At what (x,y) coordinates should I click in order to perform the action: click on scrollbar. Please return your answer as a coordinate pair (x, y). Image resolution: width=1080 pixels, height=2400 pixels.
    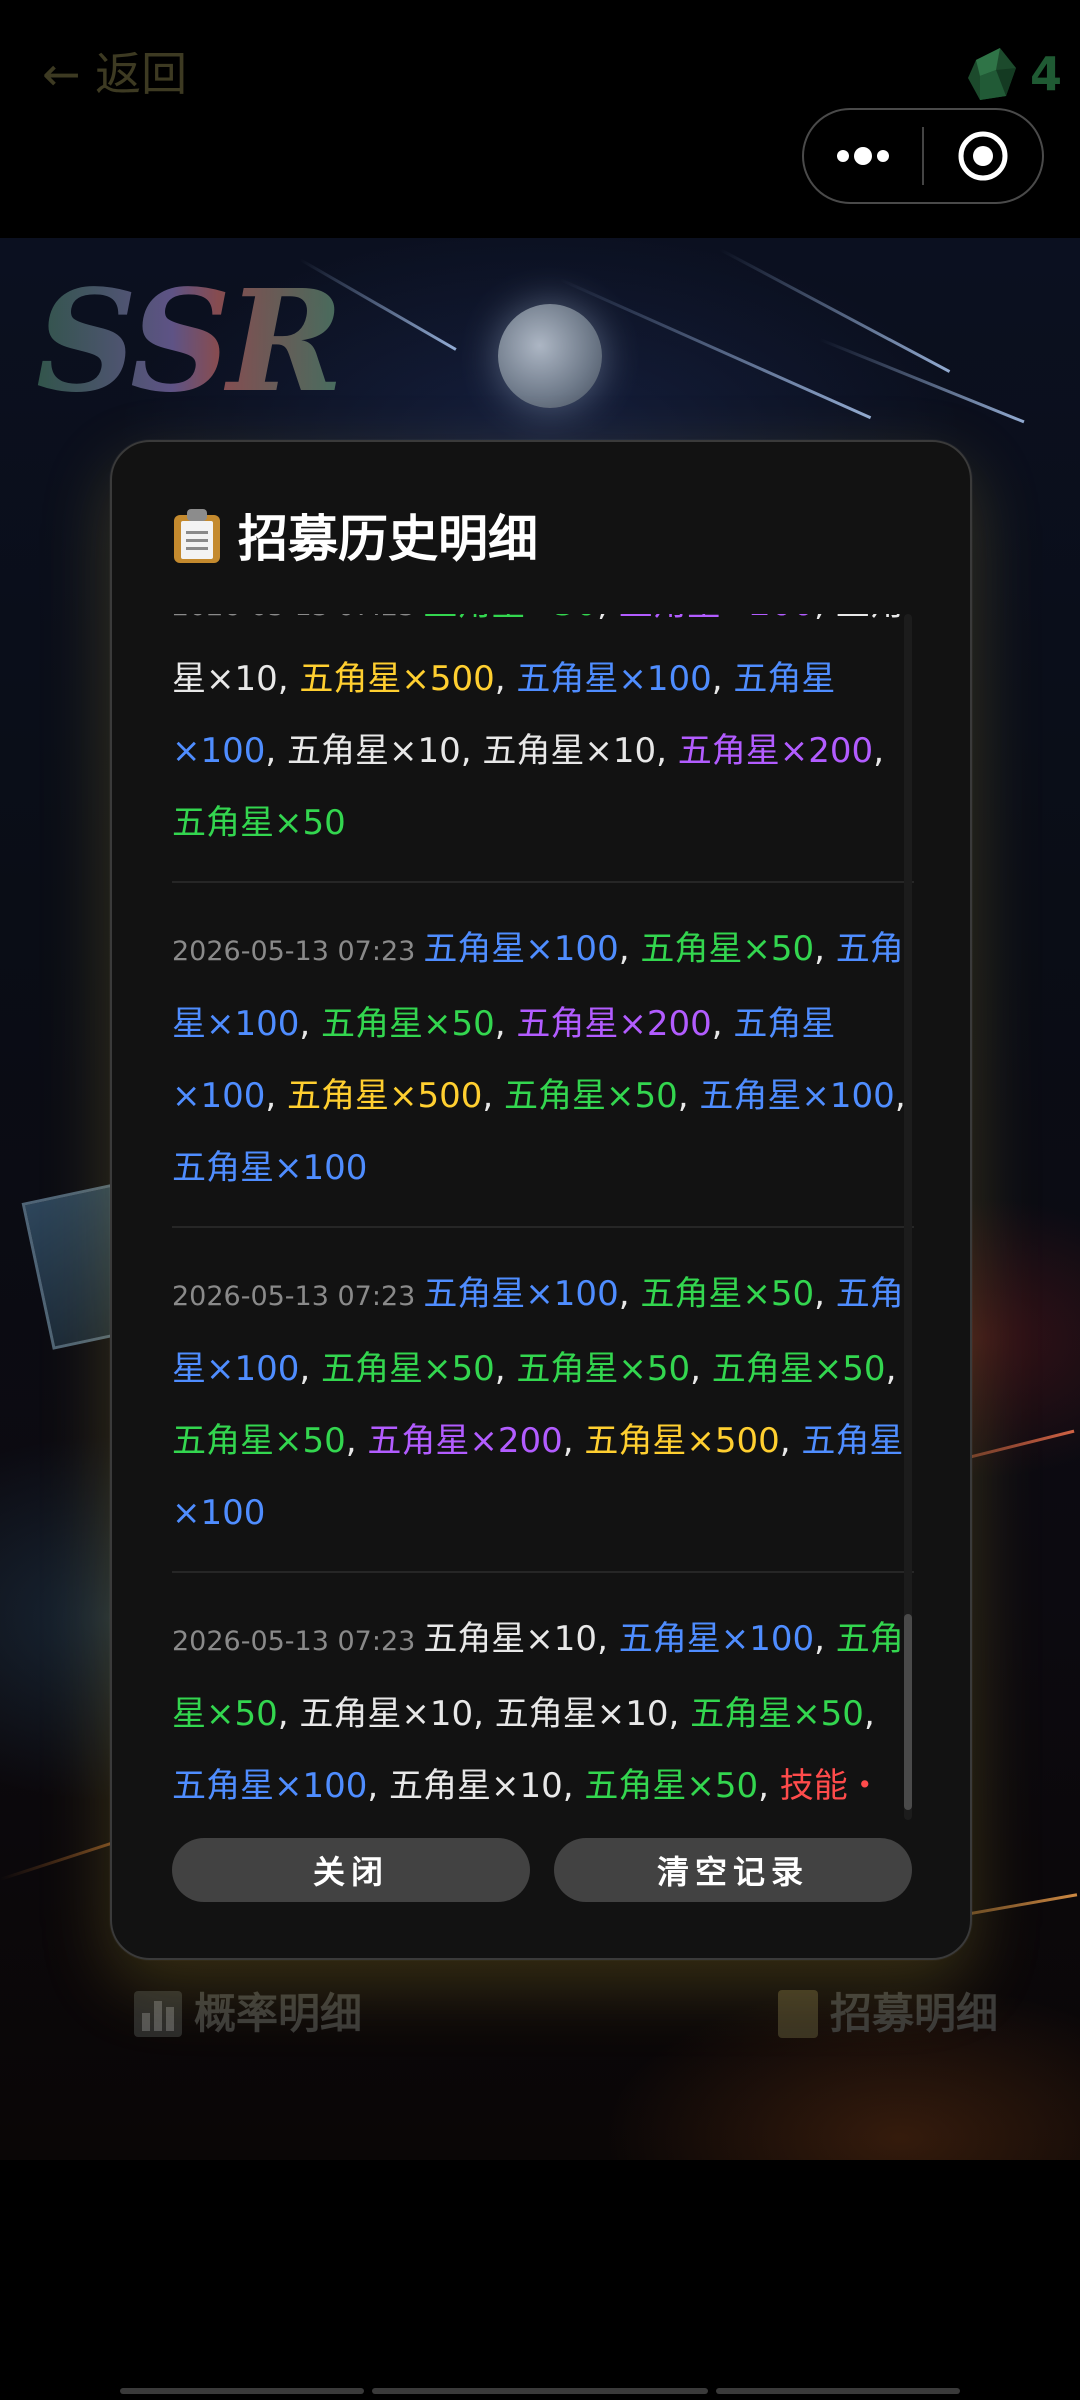
    Looking at the image, I should click on (908, 1217).